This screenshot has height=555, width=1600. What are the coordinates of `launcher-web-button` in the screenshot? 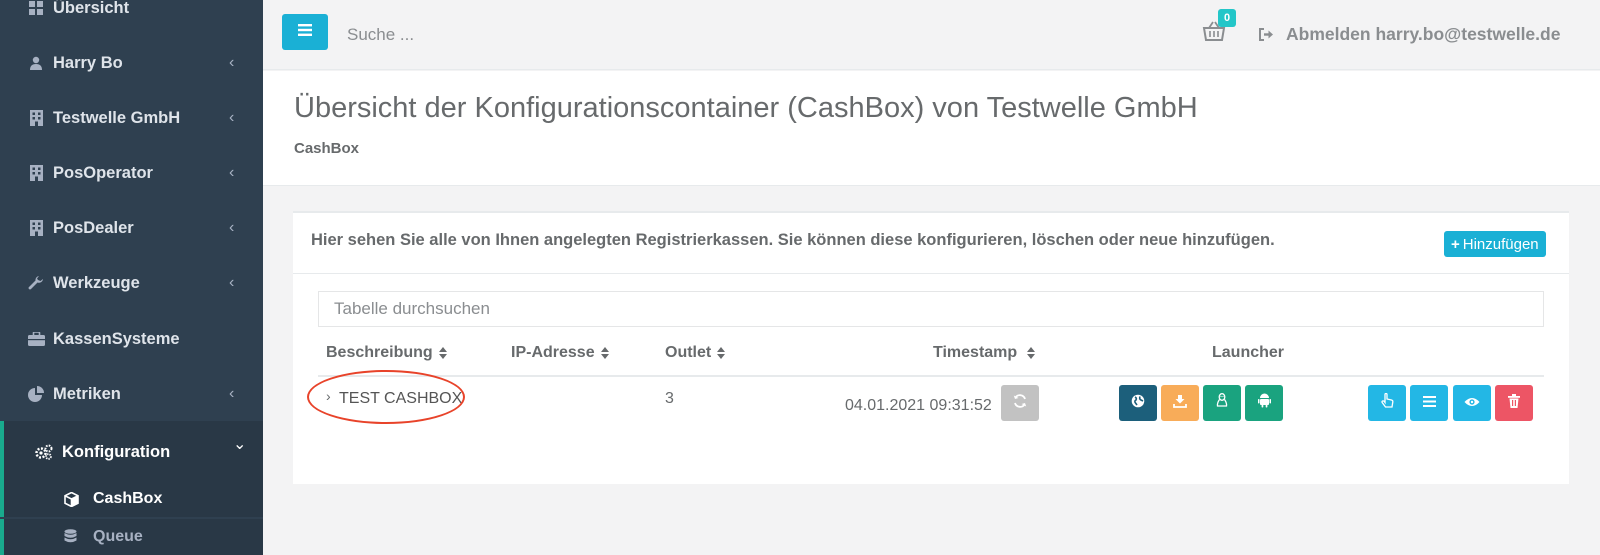 It's located at (1138, 403).